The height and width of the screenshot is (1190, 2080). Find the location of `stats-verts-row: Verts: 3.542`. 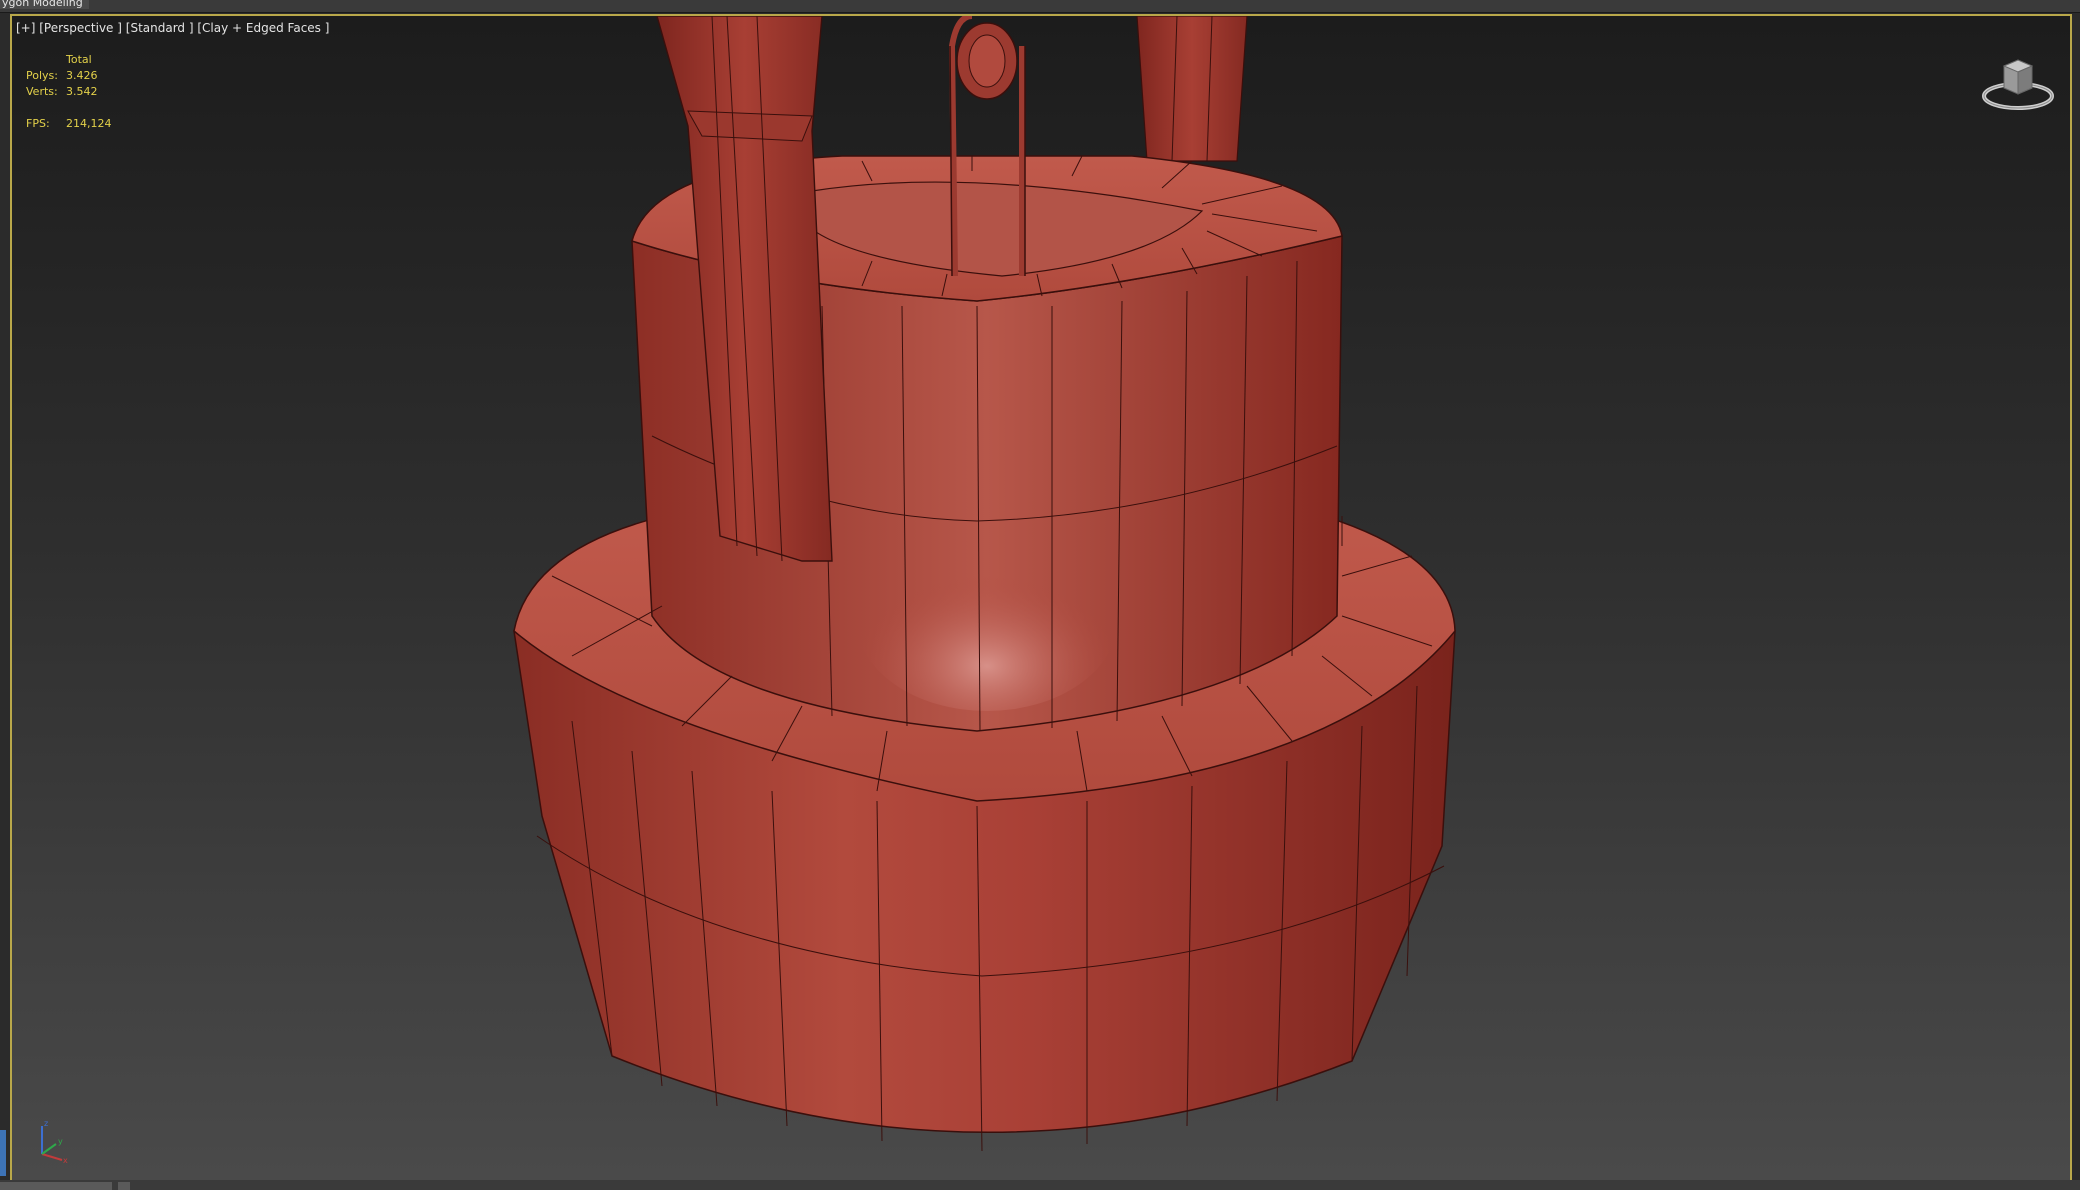

stats-verts-row: Verts: 3.542 is located at coordinates (69, 92).